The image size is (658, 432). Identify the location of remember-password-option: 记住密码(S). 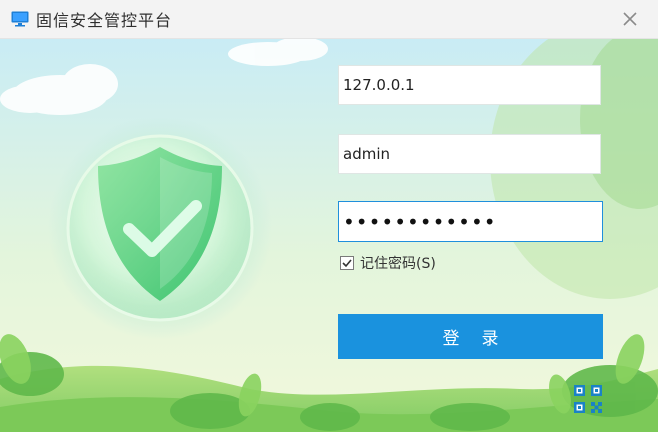
(388, 263).